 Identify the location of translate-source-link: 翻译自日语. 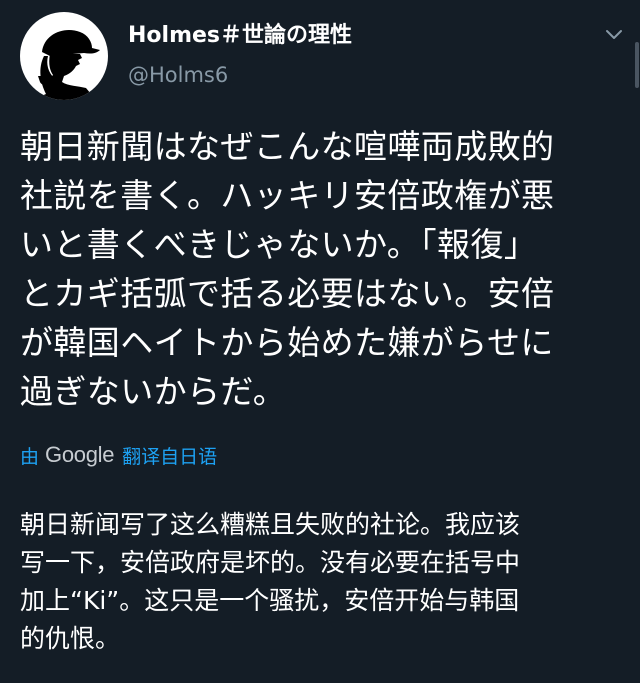
(169, 455).